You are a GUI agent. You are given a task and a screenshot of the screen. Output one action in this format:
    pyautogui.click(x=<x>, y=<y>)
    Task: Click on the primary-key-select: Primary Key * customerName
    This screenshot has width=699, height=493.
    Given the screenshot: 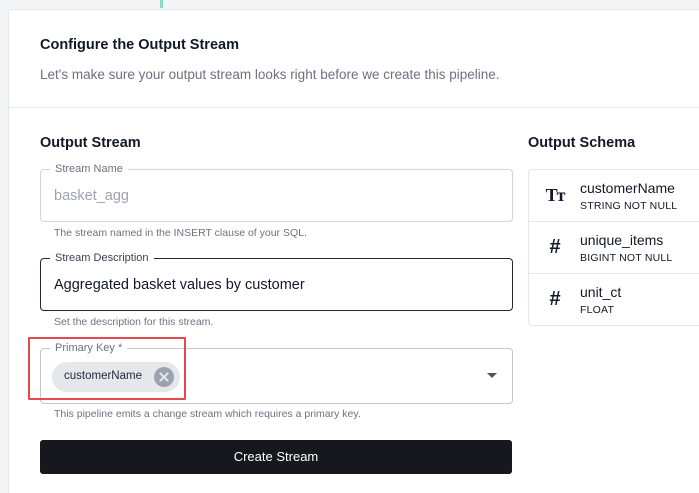 What is the action you would take?
    pyautogui.click(x=276, y=373)
    